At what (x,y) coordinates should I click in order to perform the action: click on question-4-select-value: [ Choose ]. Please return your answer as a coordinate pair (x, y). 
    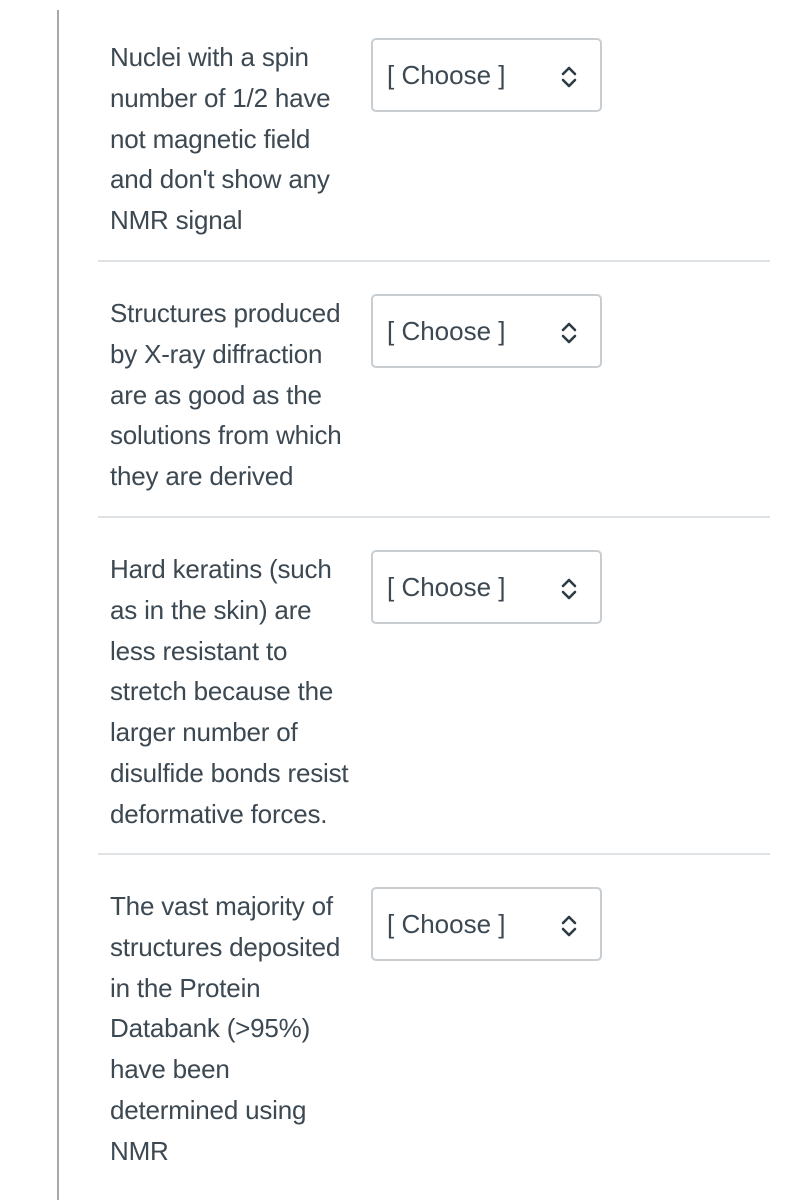
    Looking at the image, I should click on (446, 924).